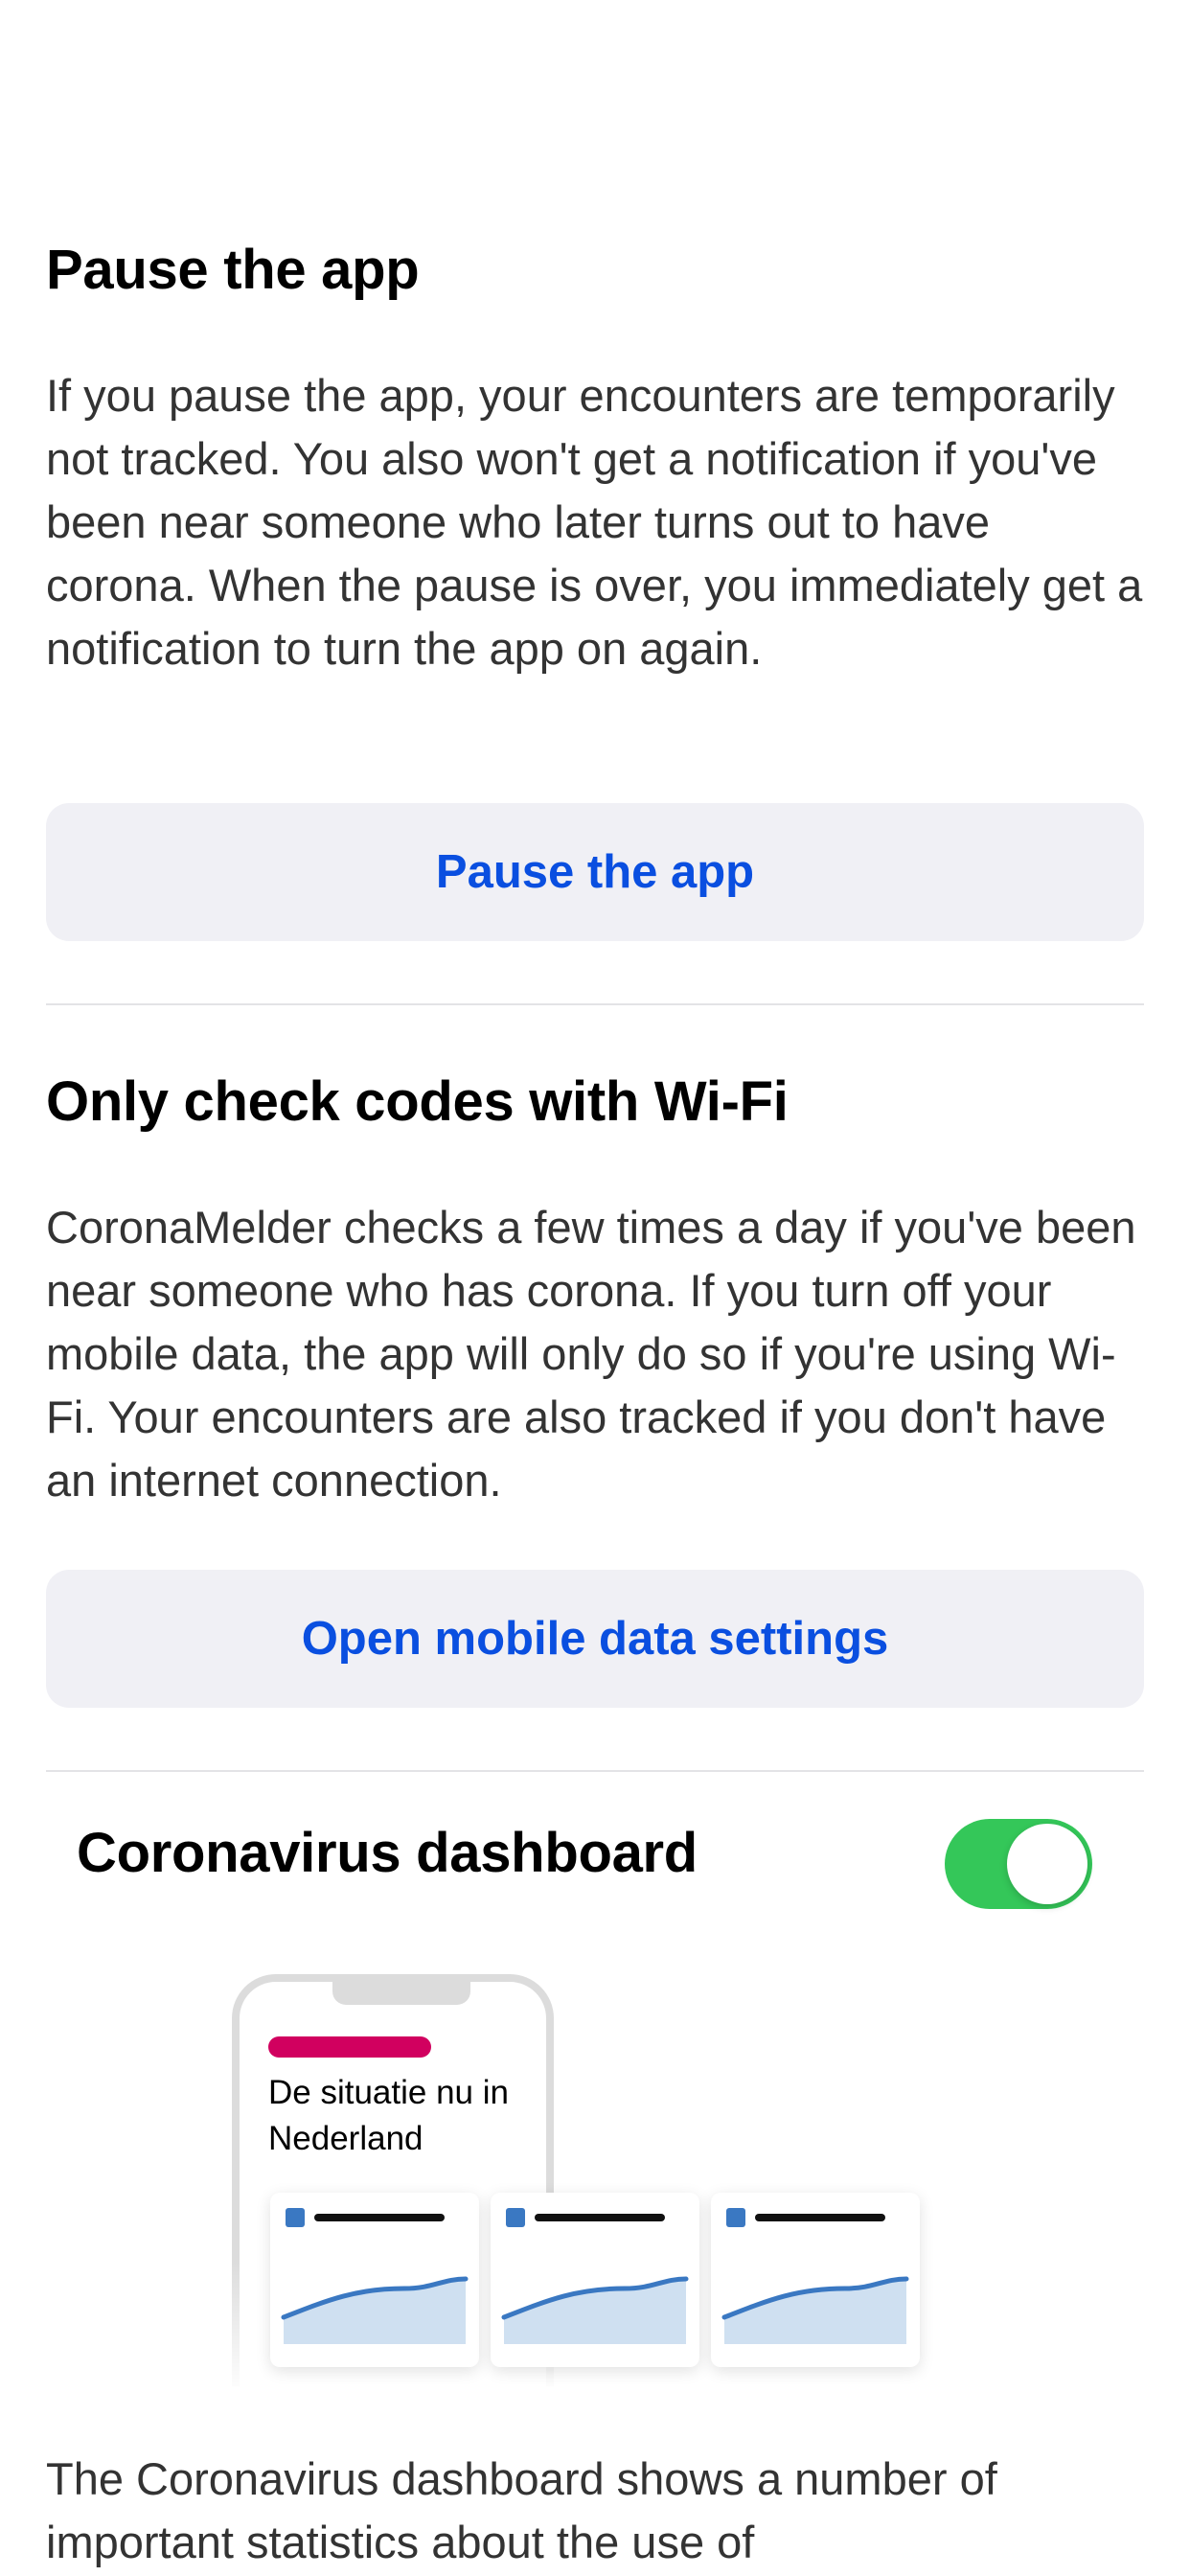 Image resolution: width=1190 pixels, height=2576 pixels. I want to click on toggle-knob, so click(1047, 1864).